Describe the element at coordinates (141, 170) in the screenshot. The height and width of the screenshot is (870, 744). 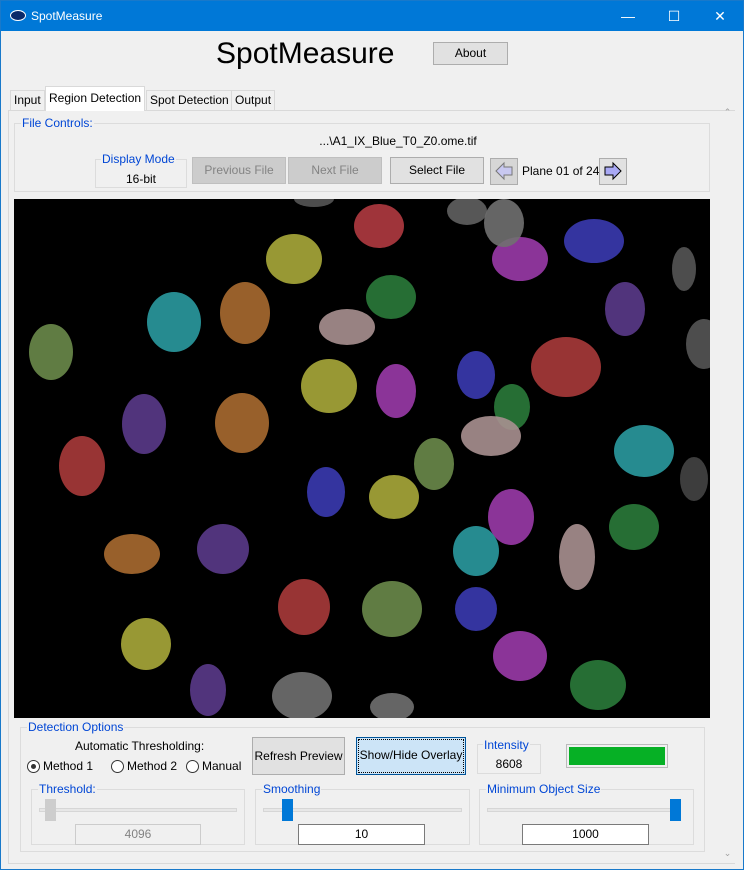
I see `display-mode-group: Display Mode 16-bit` at that location.